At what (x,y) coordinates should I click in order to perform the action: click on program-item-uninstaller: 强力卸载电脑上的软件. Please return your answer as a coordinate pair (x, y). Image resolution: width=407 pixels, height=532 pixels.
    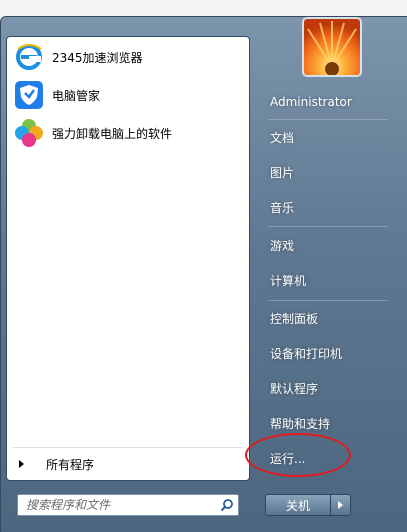
    Looking at the image, I should click on (128, 133).